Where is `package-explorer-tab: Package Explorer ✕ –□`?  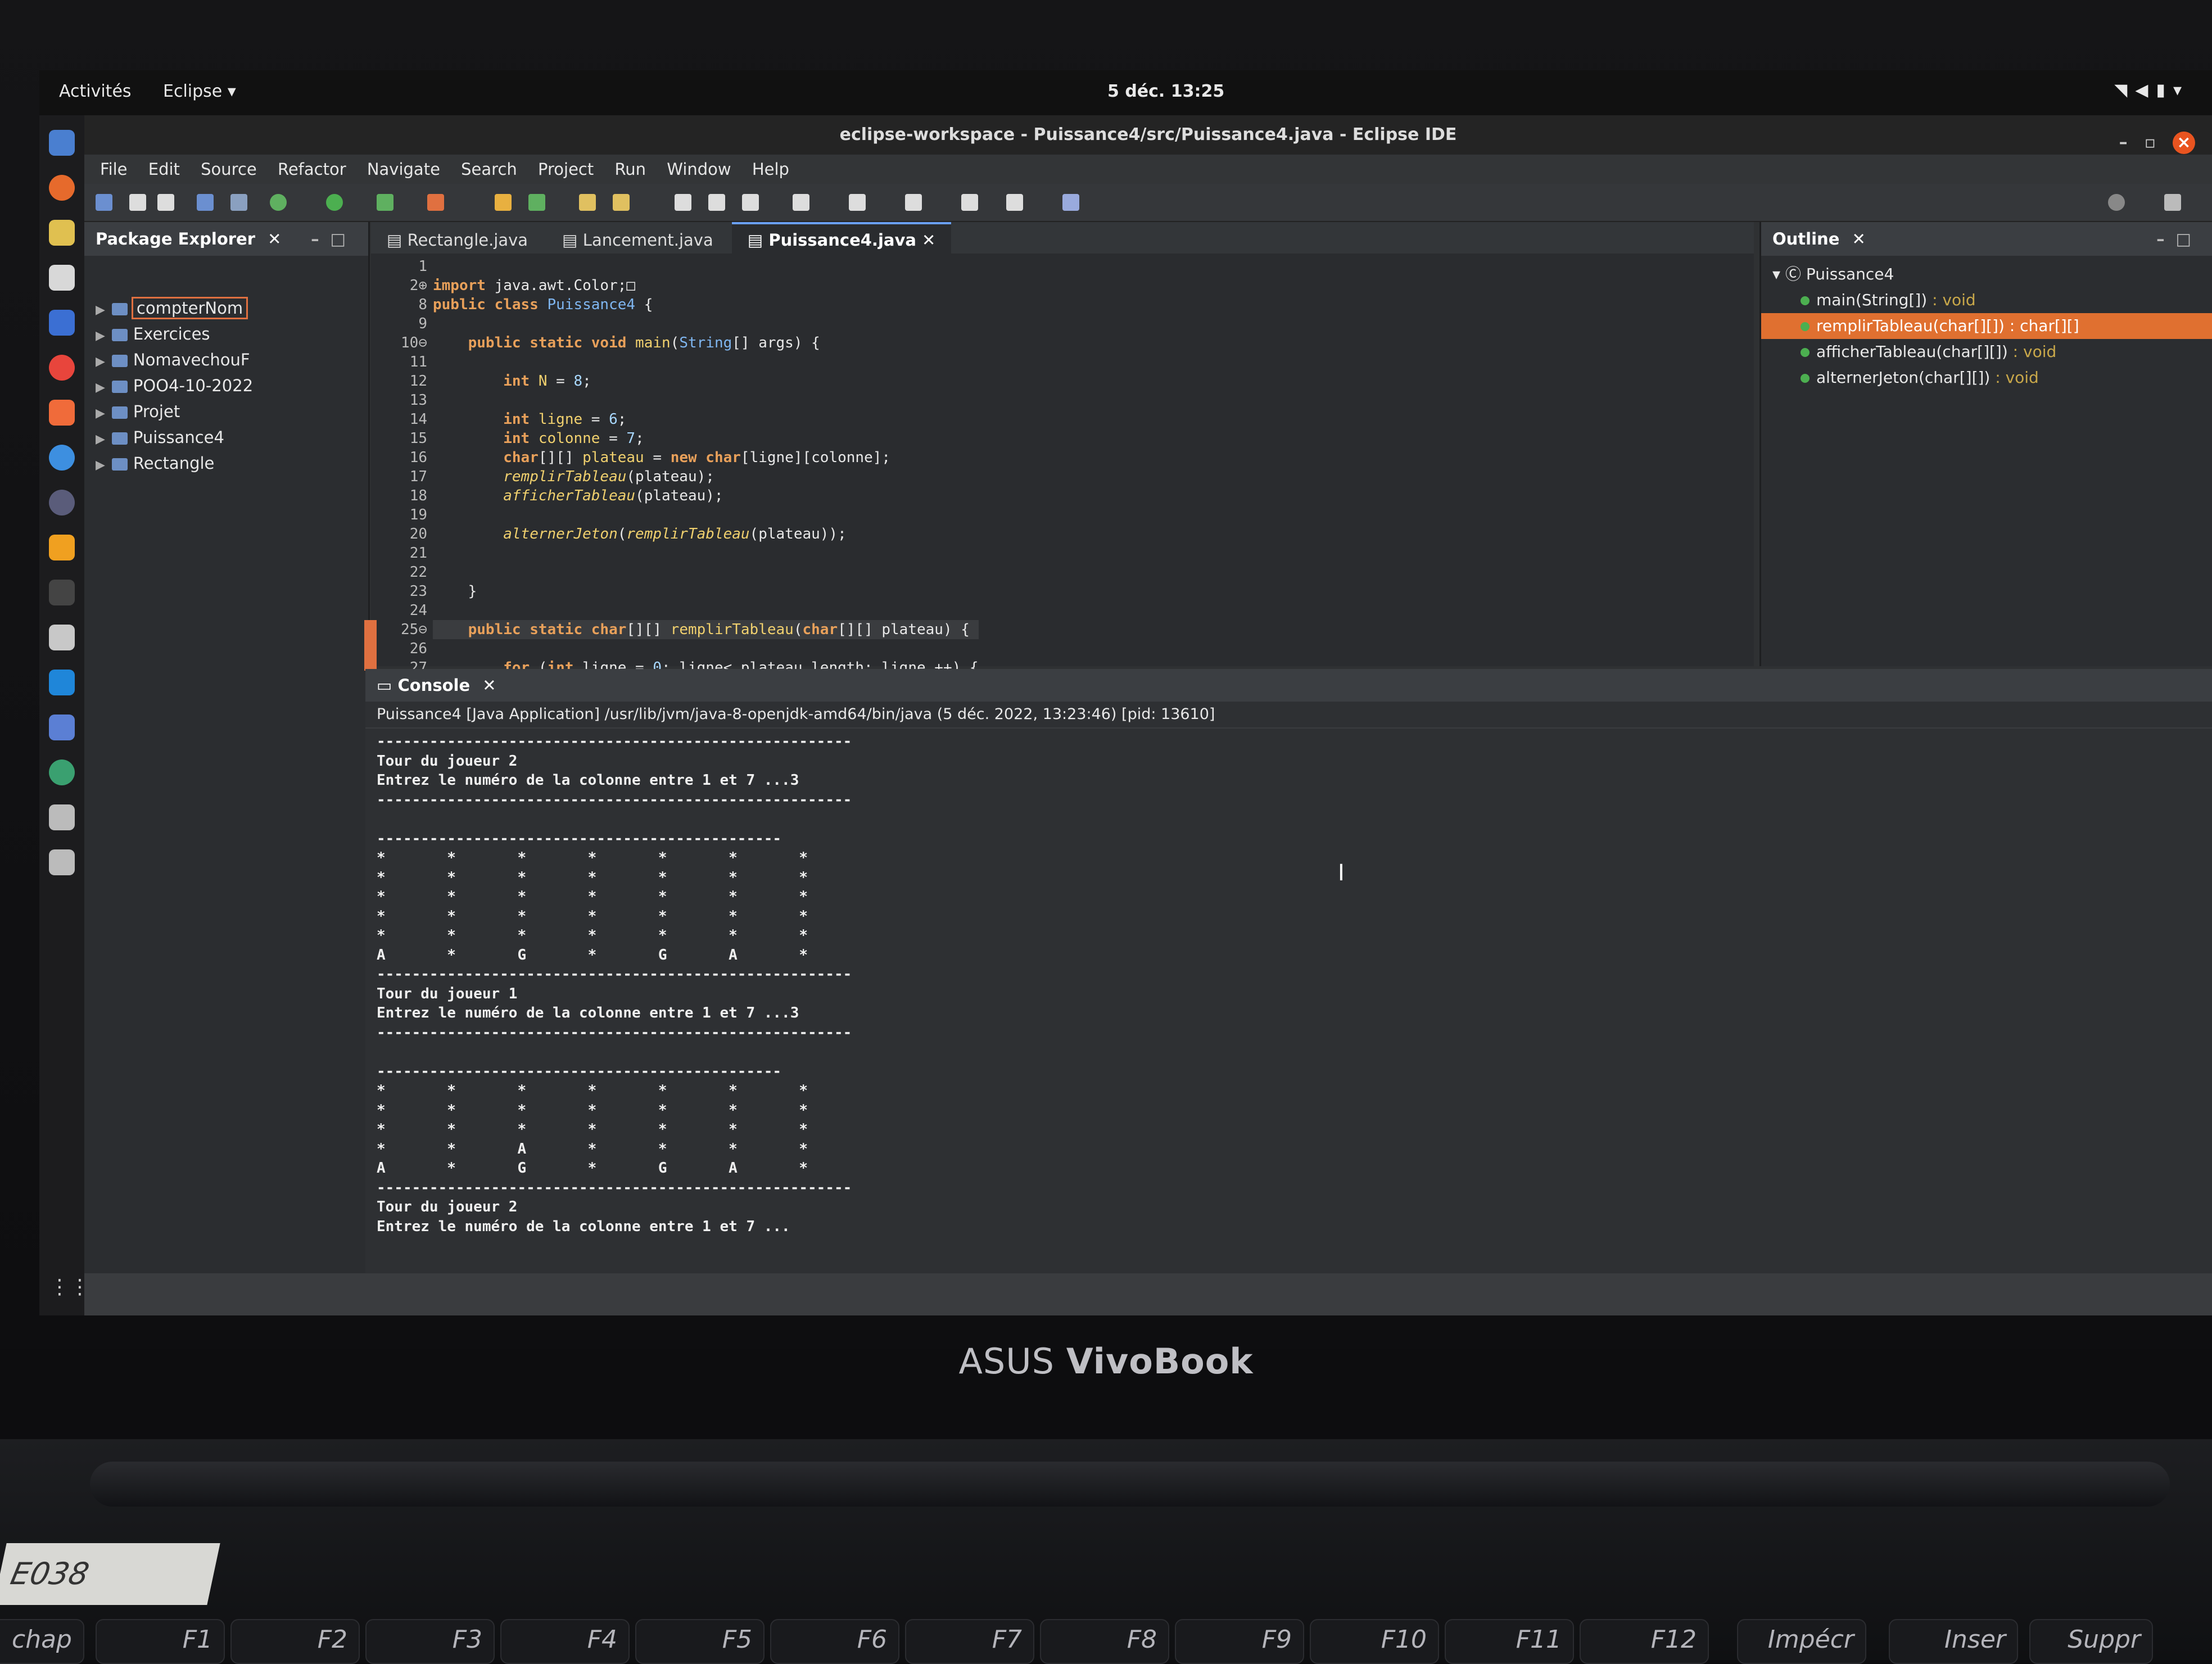
package-explorer-tab: Package Explorer ✕ –□ is located at coordinates (226, 239).